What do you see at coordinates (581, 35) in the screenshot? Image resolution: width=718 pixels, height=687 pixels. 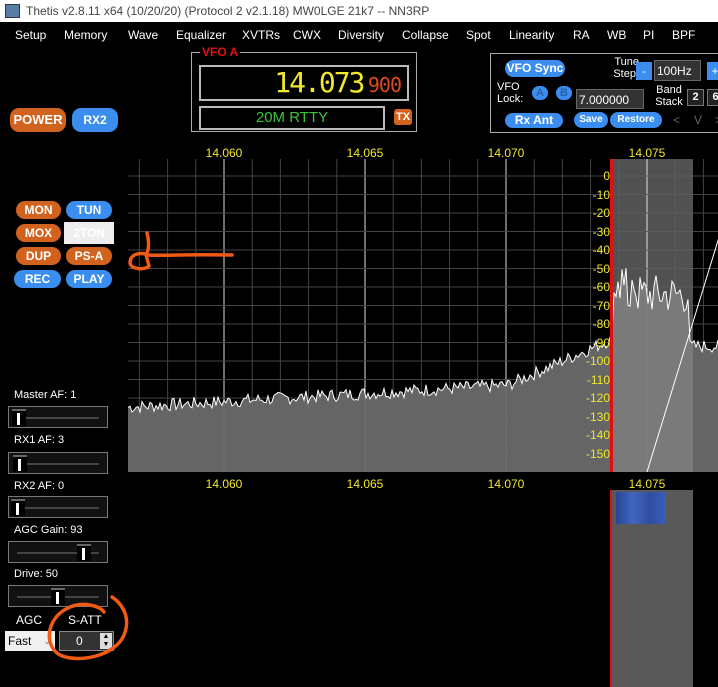 I see `menu-ra: RA` at bounding box center [581, 35].